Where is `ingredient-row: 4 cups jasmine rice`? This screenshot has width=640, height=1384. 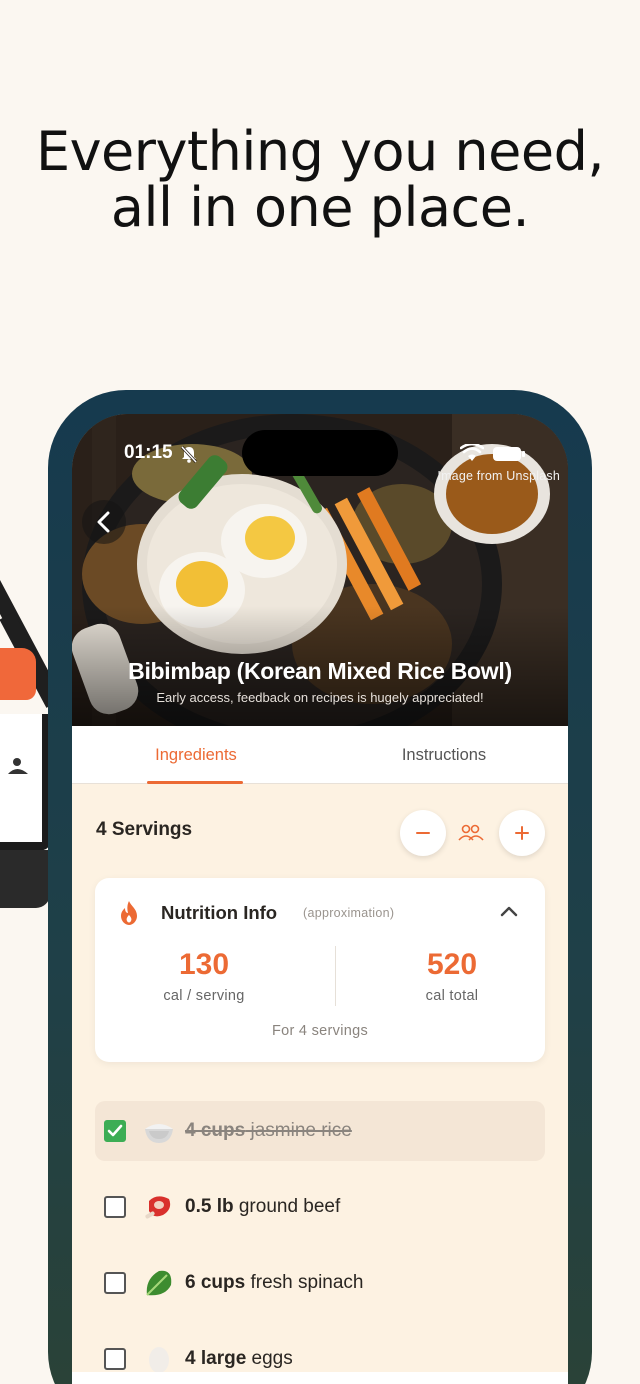 ingredient-row: 4 cups jasmine rice is located at coordinates (320, 1131).